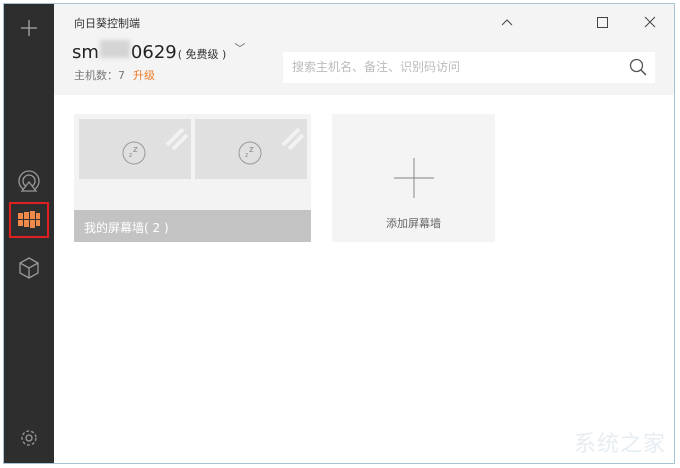 The height and width of the screenshot is (468, 680). Describe the element at coordinates (107, 23) in the screenshot. I see `app-title: 向日葵控制端` at that location.